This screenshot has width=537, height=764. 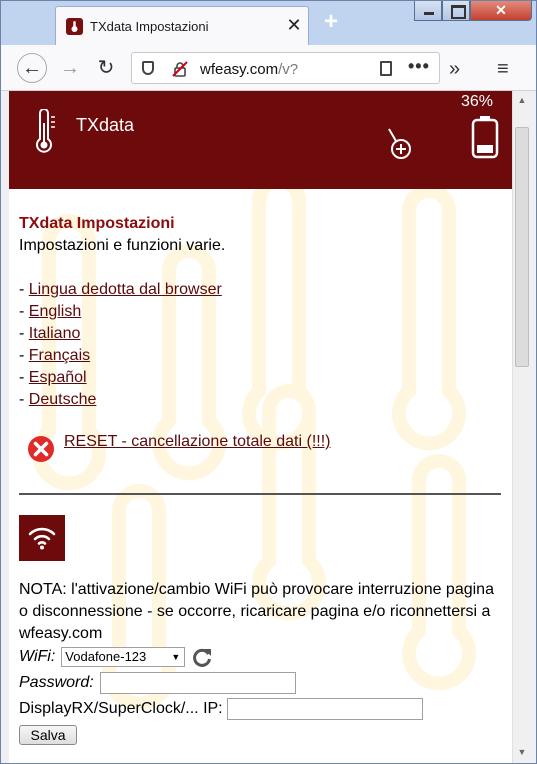 I want to click on battery-icon, so click(x=485, y=137).